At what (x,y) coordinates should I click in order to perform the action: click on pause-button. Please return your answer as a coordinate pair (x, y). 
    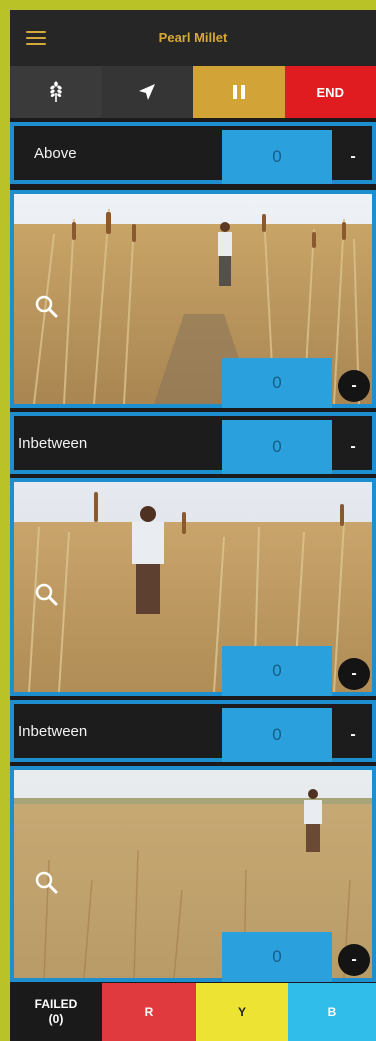
    Looking at the image, I should click on (239, 92).